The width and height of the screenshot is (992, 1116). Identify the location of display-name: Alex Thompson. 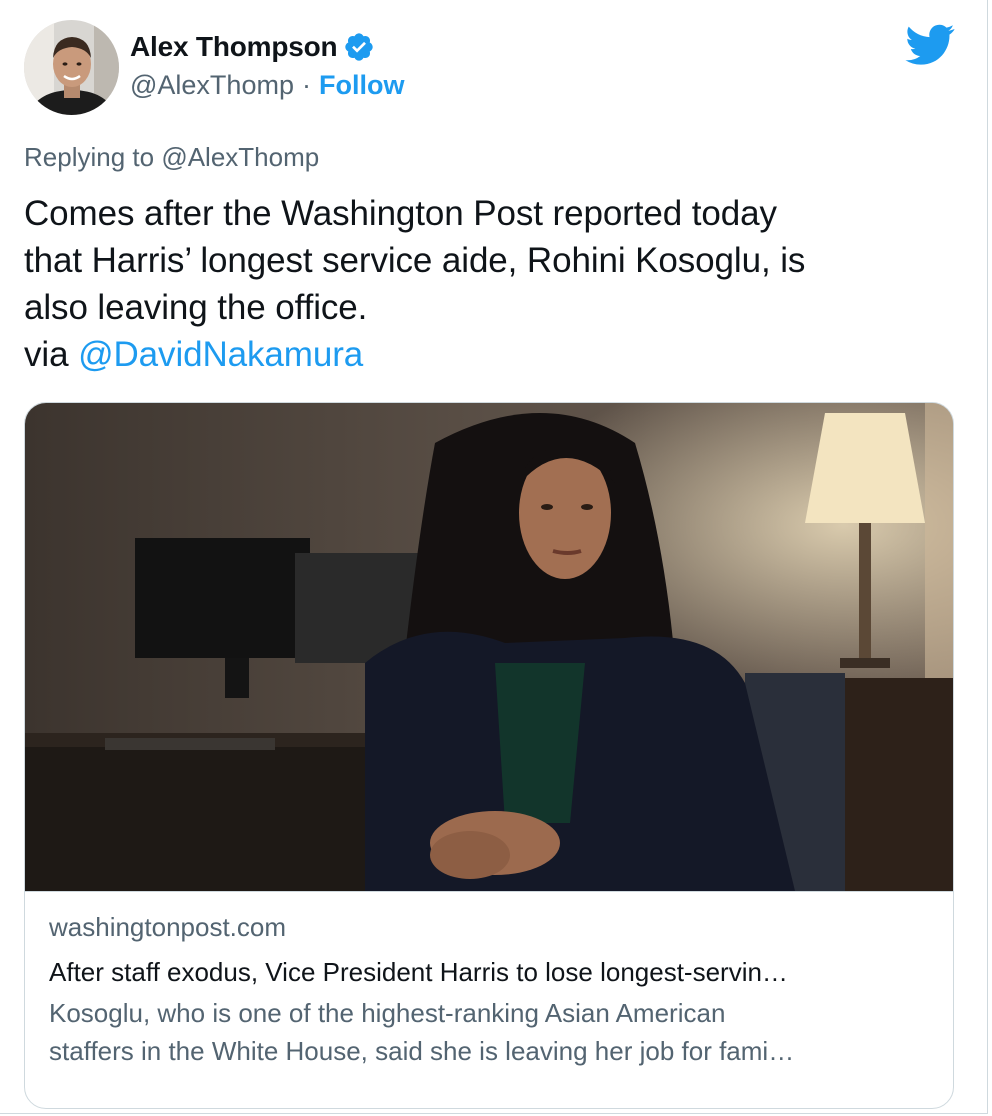
(234, 47).